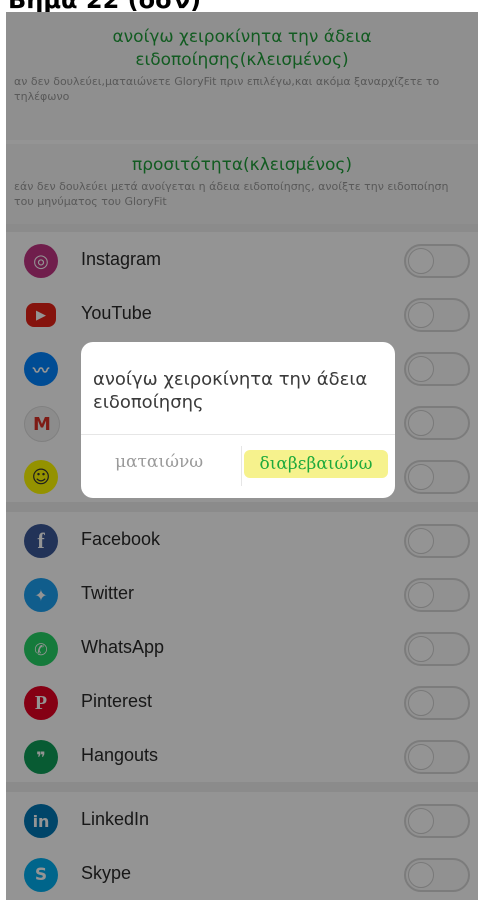 Image resolution: width=486 pixels, height=900 pixels. I want to click on dialog-divider, so click(238, 434).